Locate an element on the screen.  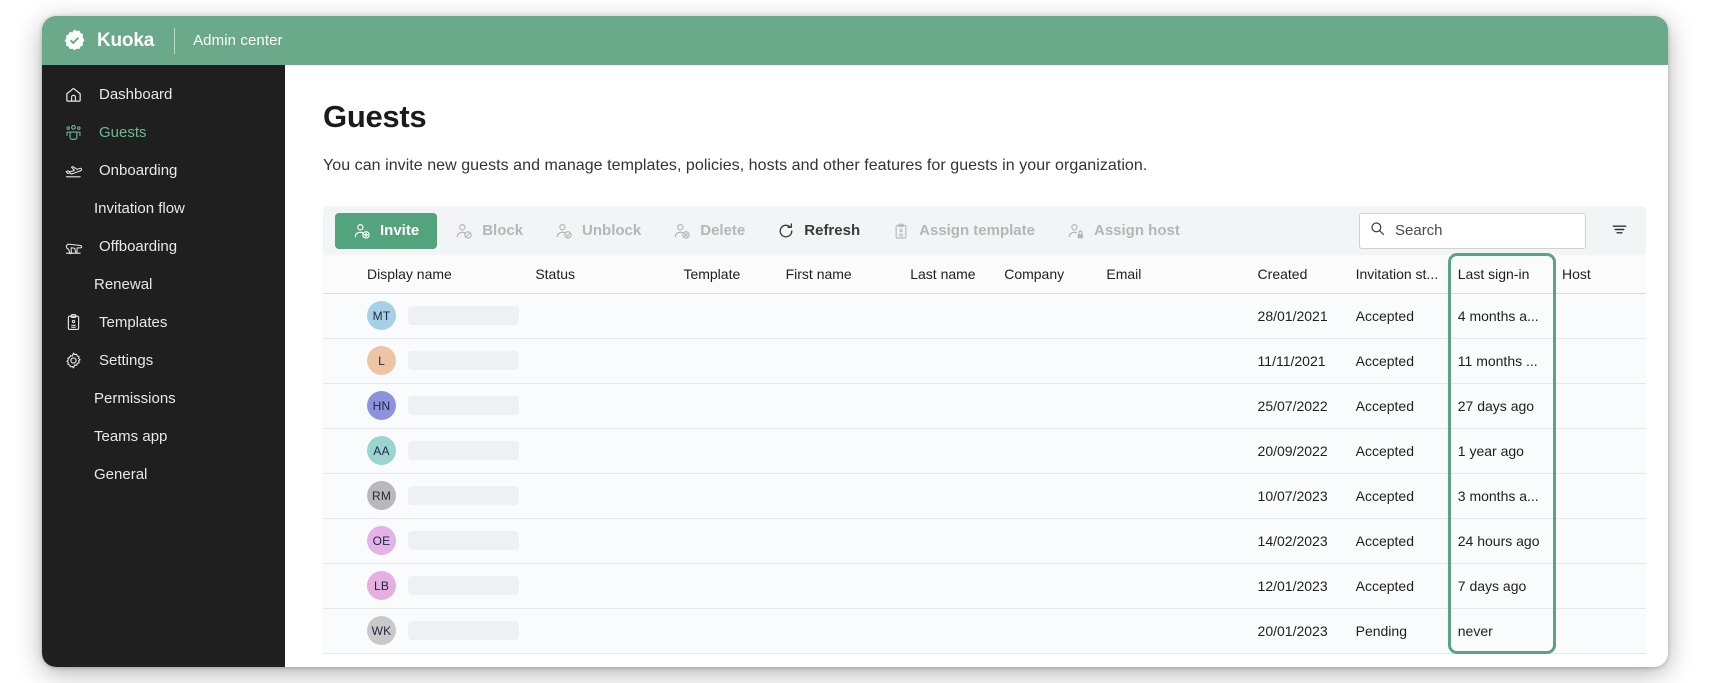
cell-display-name: RM is located at coordinates (425, 496).